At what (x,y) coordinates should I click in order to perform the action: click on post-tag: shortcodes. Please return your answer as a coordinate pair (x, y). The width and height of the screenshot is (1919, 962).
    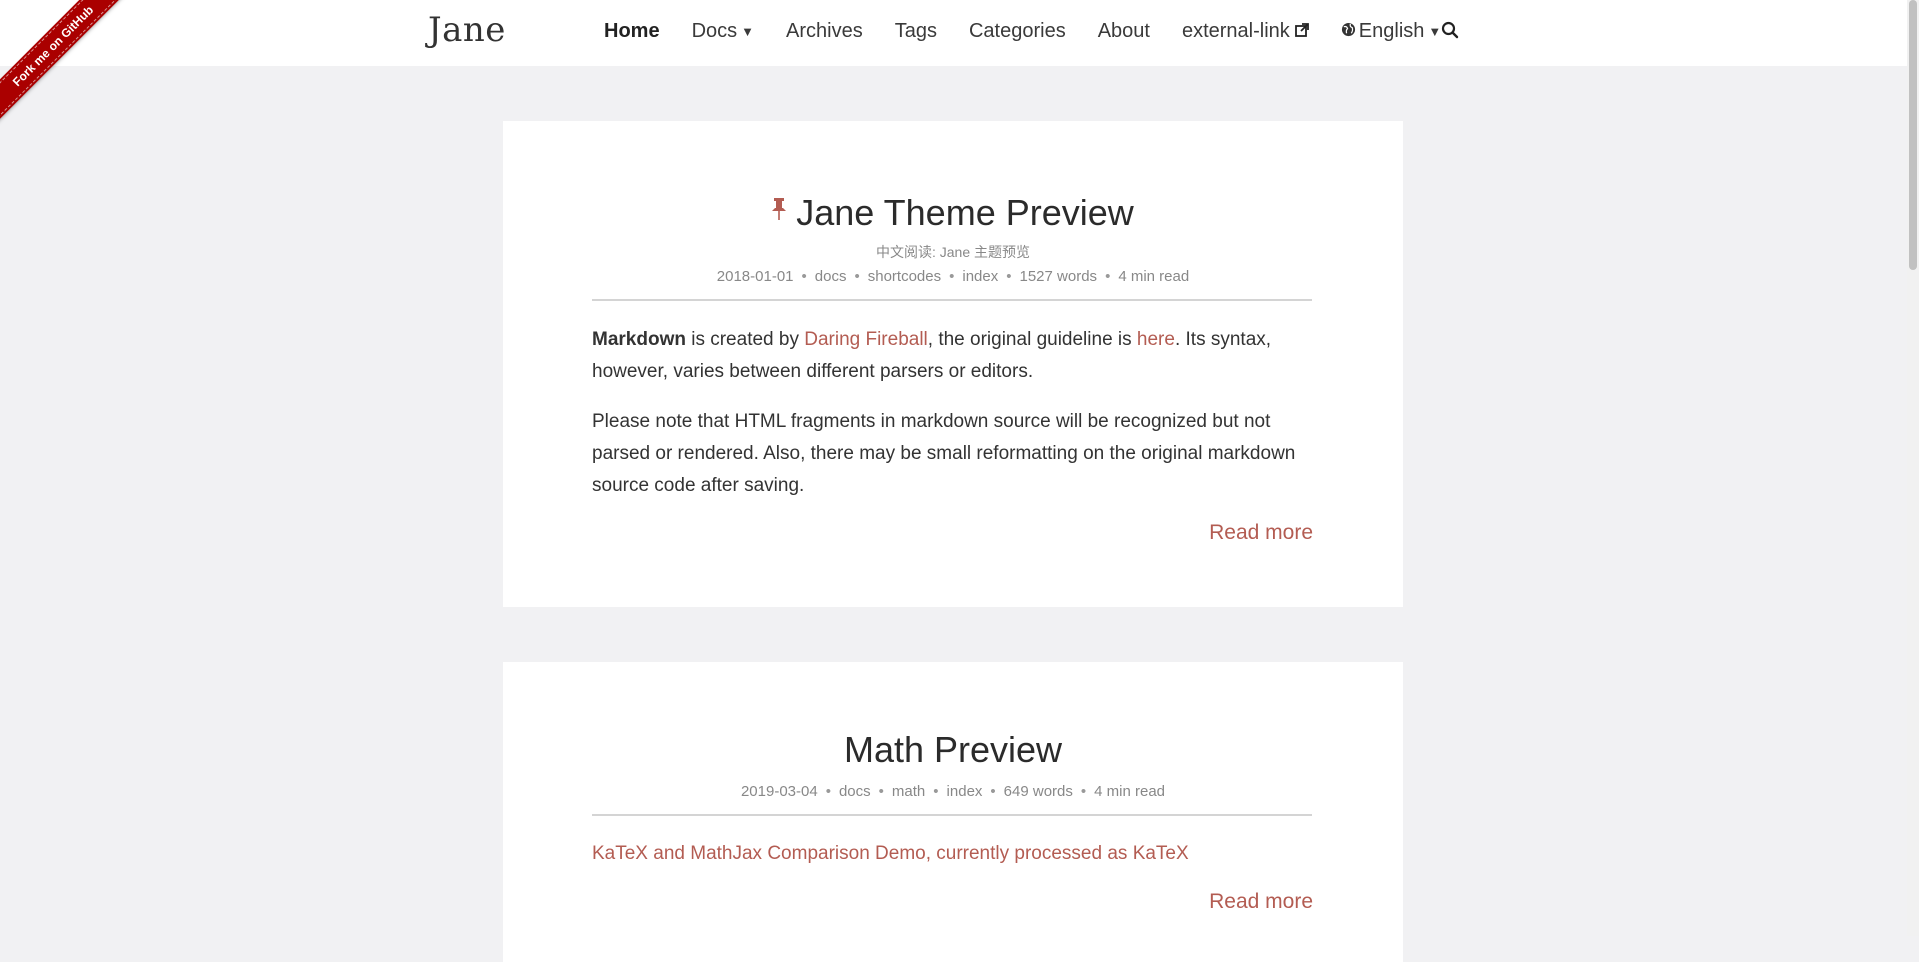
    Looking at the image, I should click on (904, 276).